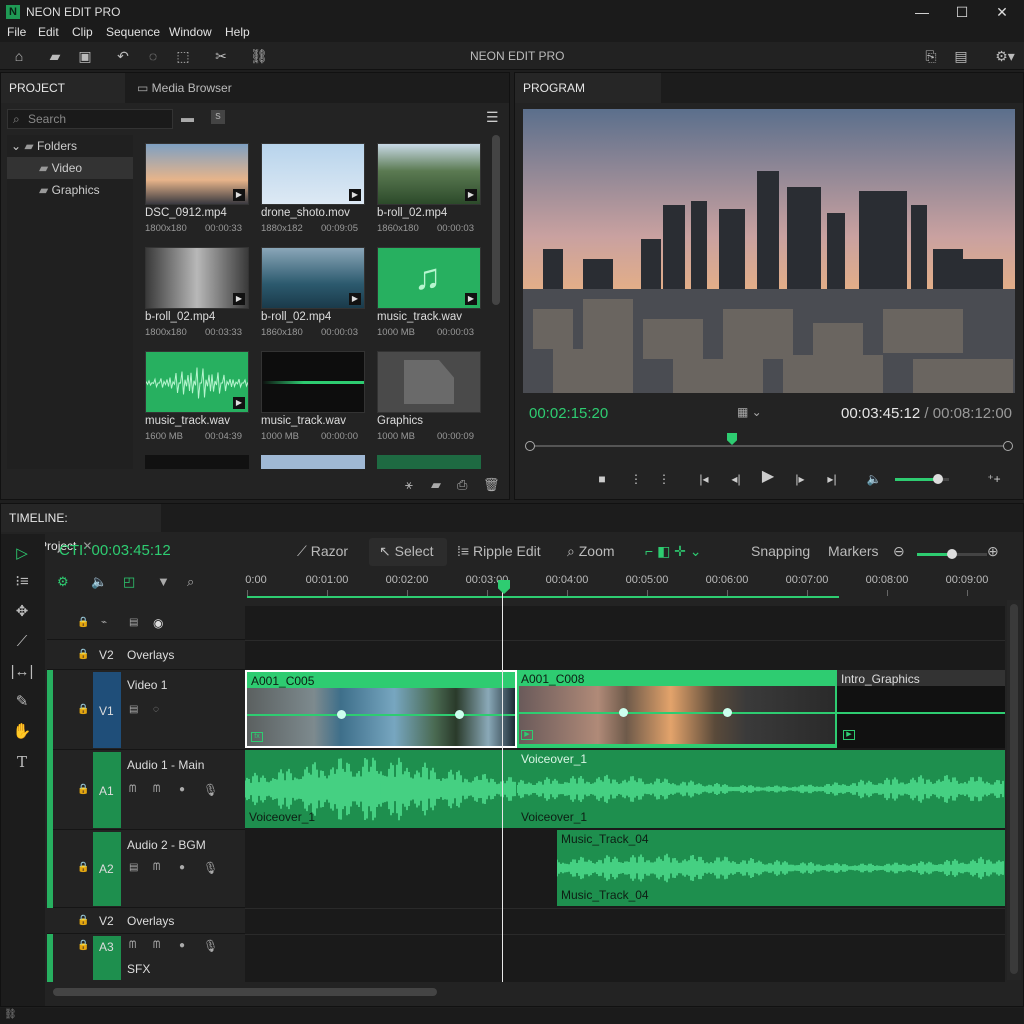 Image resolution: width=1024 pixels, height=1024 pixels. What do you see at coordinates (922, 479) in the screenshot?
I see `volume-slider` at bounding box center [922, 479].